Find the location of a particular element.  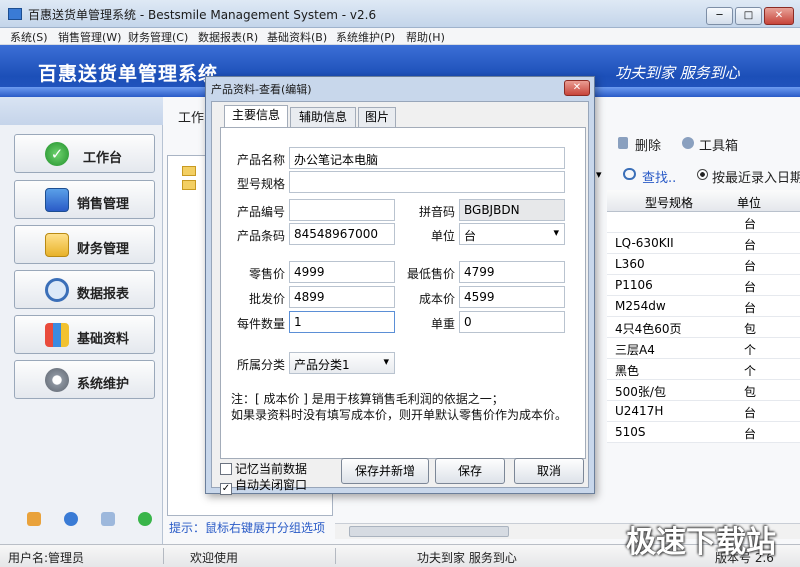

dialog-close-button: ✕ is located at coordinates (577, 88).